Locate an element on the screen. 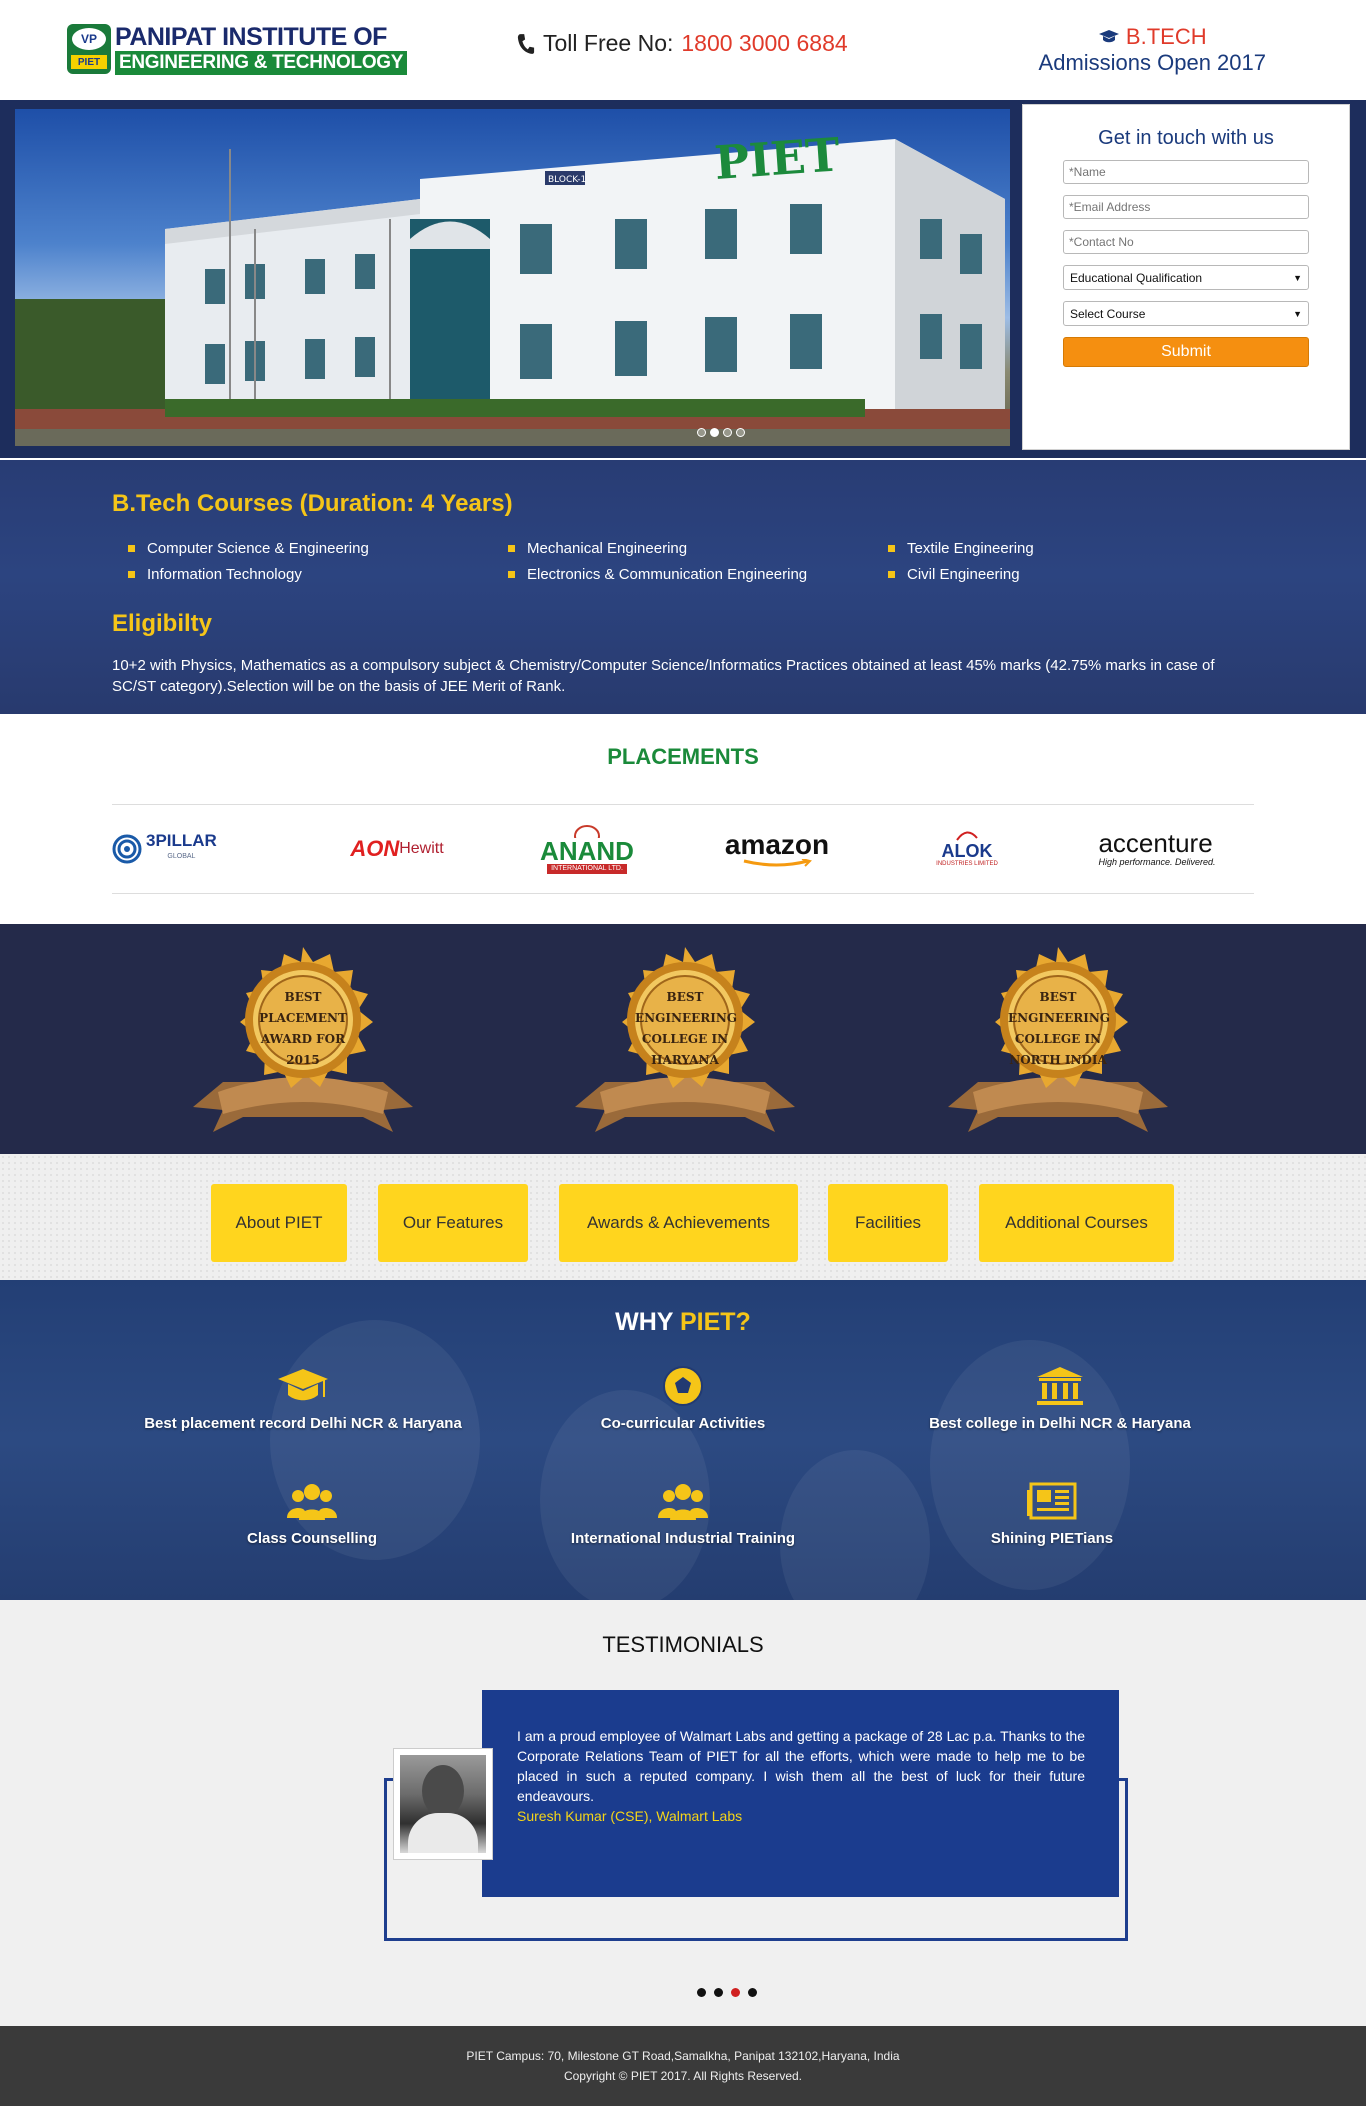 The height and width of the screenshot is (2106, 1366). why-piet-title: WHY PIET? is located at coordinates (683, 1322).